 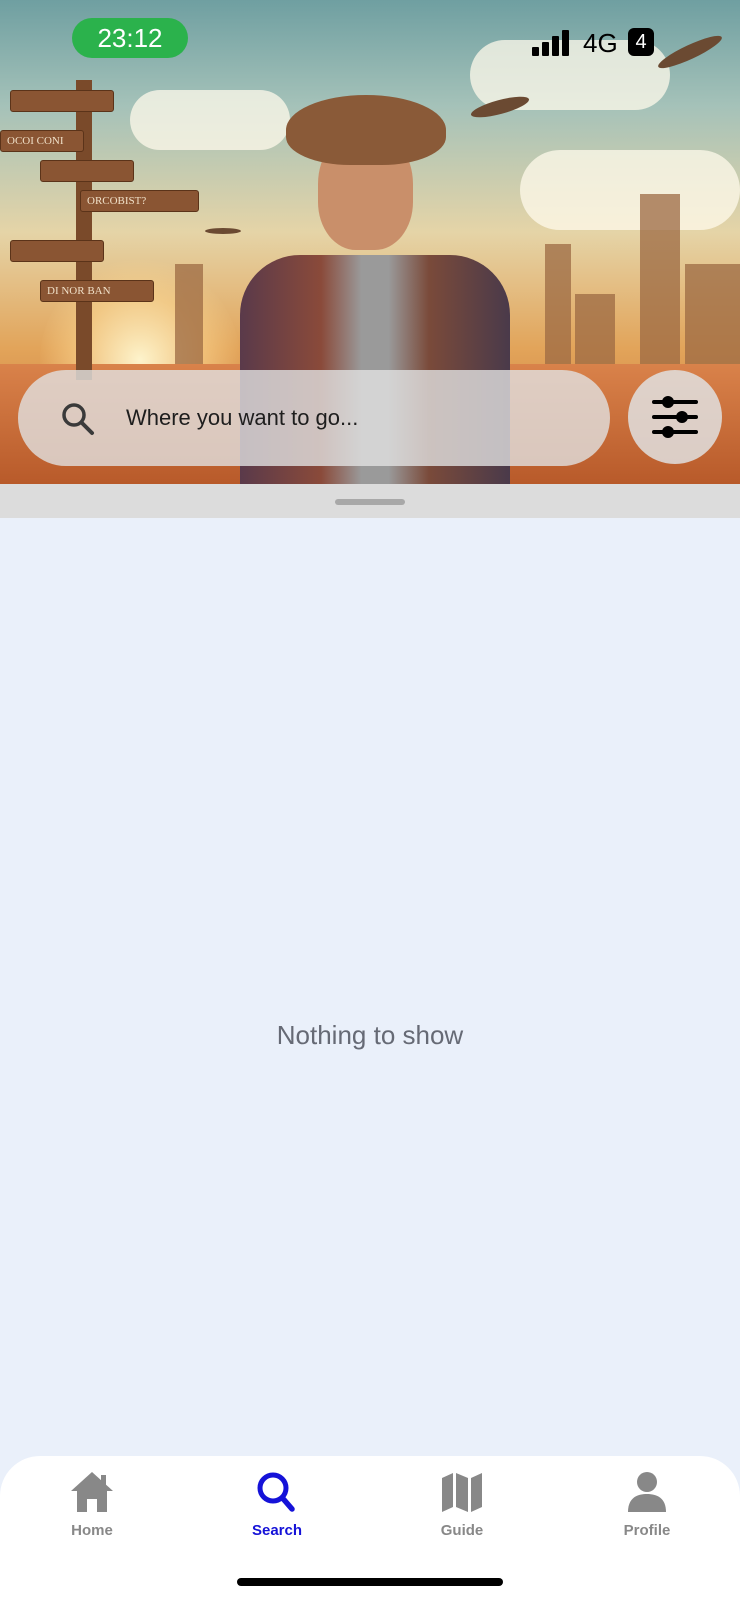 I want to click on tab-label: Profile, so click(x=647, y=1530).